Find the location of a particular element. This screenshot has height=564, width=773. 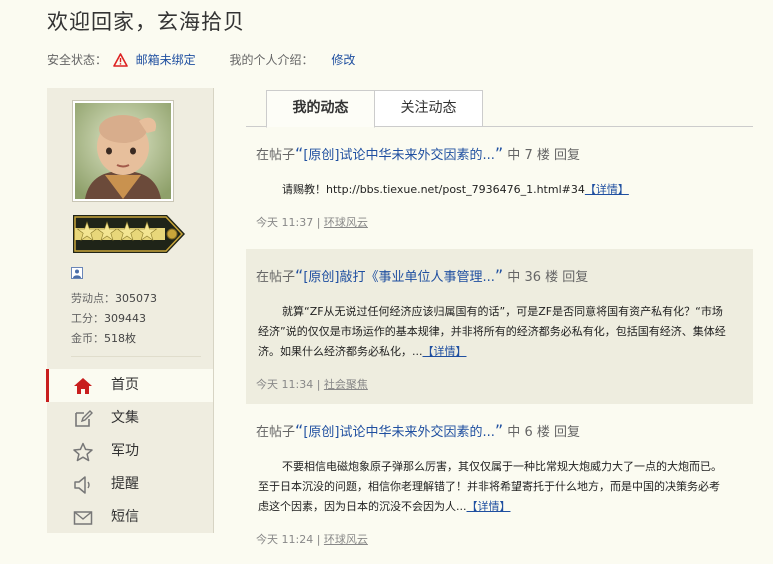

email-status-link: 邮箱未绑定 is located at coordinates (166, 60).